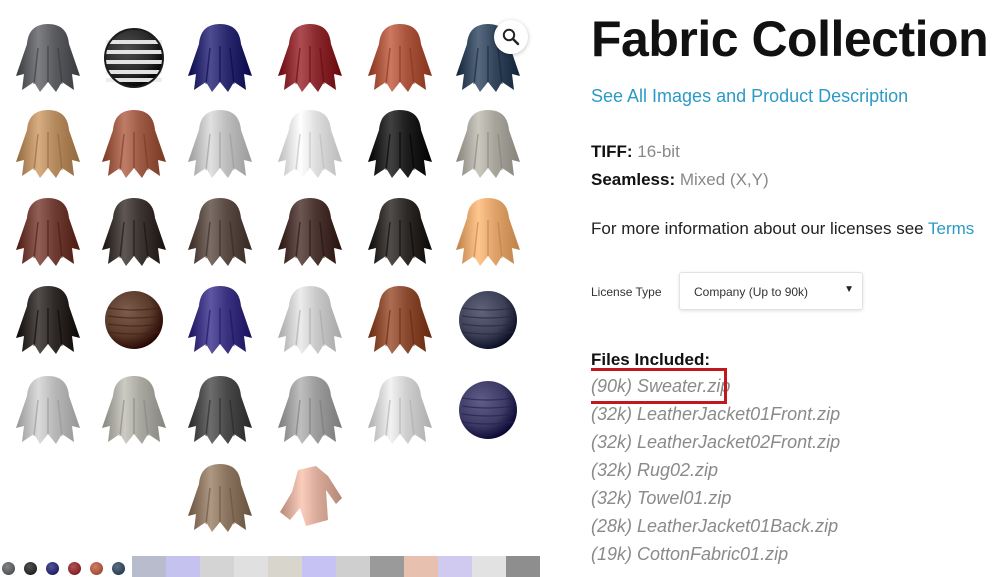 The image size is (997, 577). I want to click on file-link: (32k) Rug02.zip, so click(654, 470).